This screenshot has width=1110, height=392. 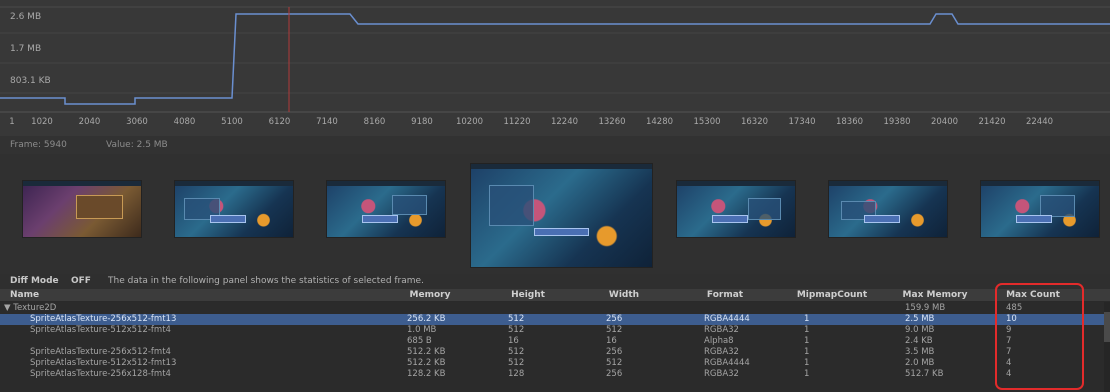 I want to click on cell-max-memory: 9.0 MB, so click(x=920, y=330).